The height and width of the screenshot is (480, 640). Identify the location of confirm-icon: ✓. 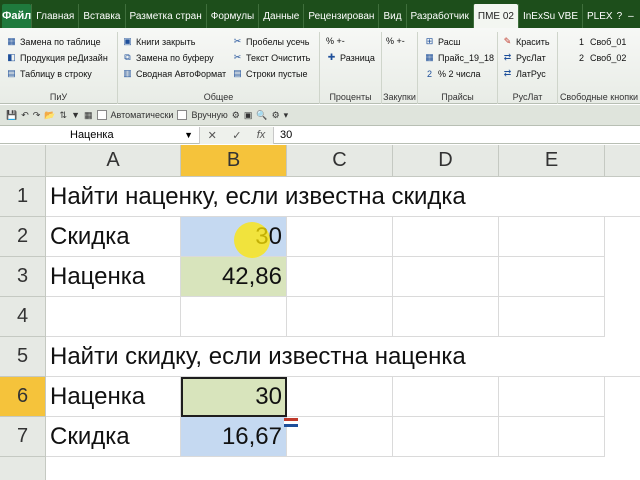
(236, 135).